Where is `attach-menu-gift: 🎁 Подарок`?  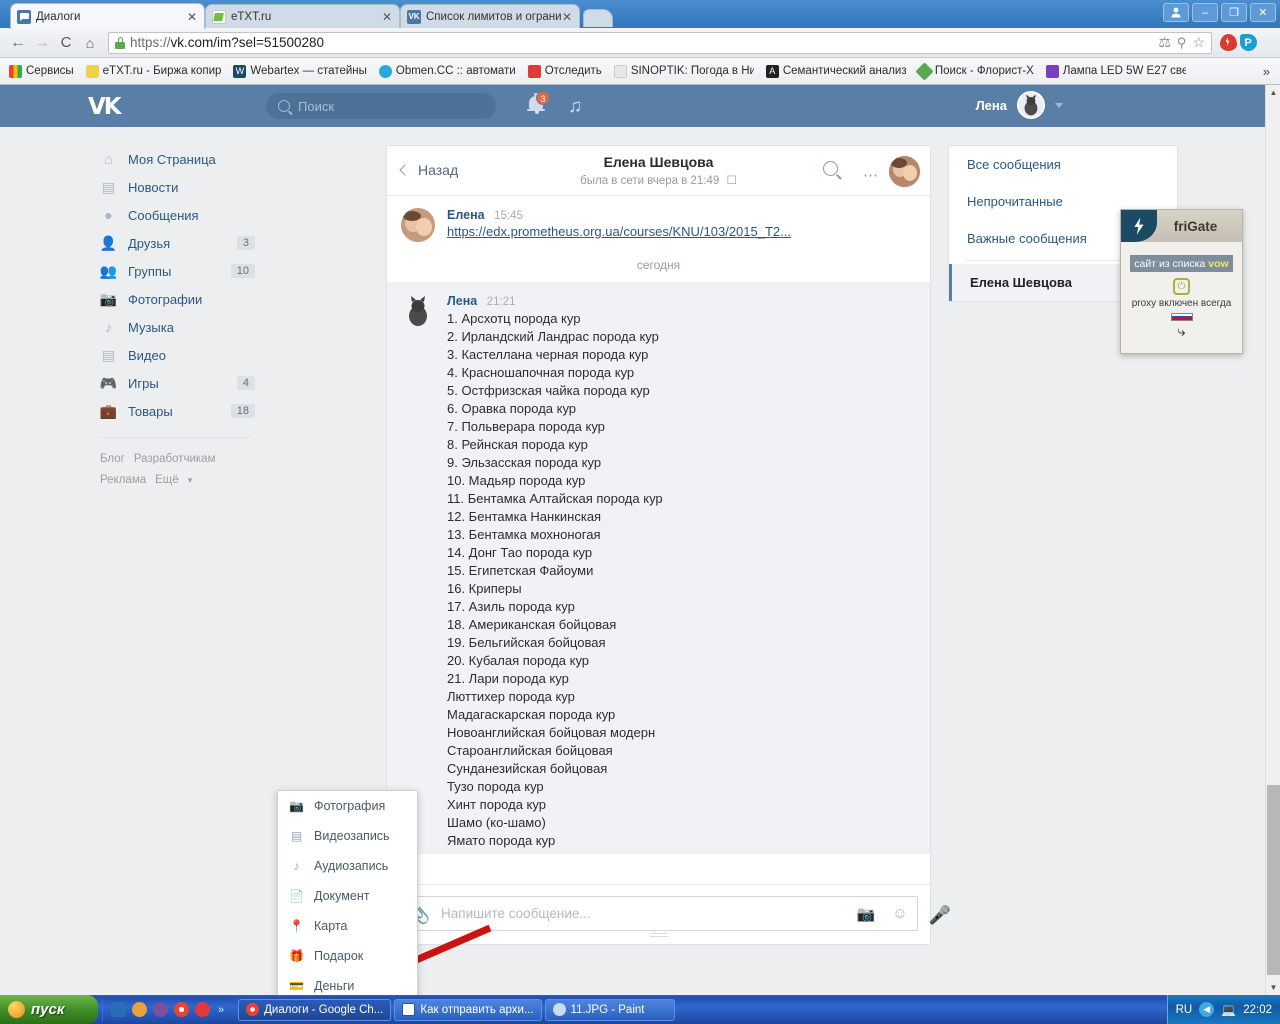 attach-menu-gift: 🎁 Подарок is located at coordinates (347, 956).